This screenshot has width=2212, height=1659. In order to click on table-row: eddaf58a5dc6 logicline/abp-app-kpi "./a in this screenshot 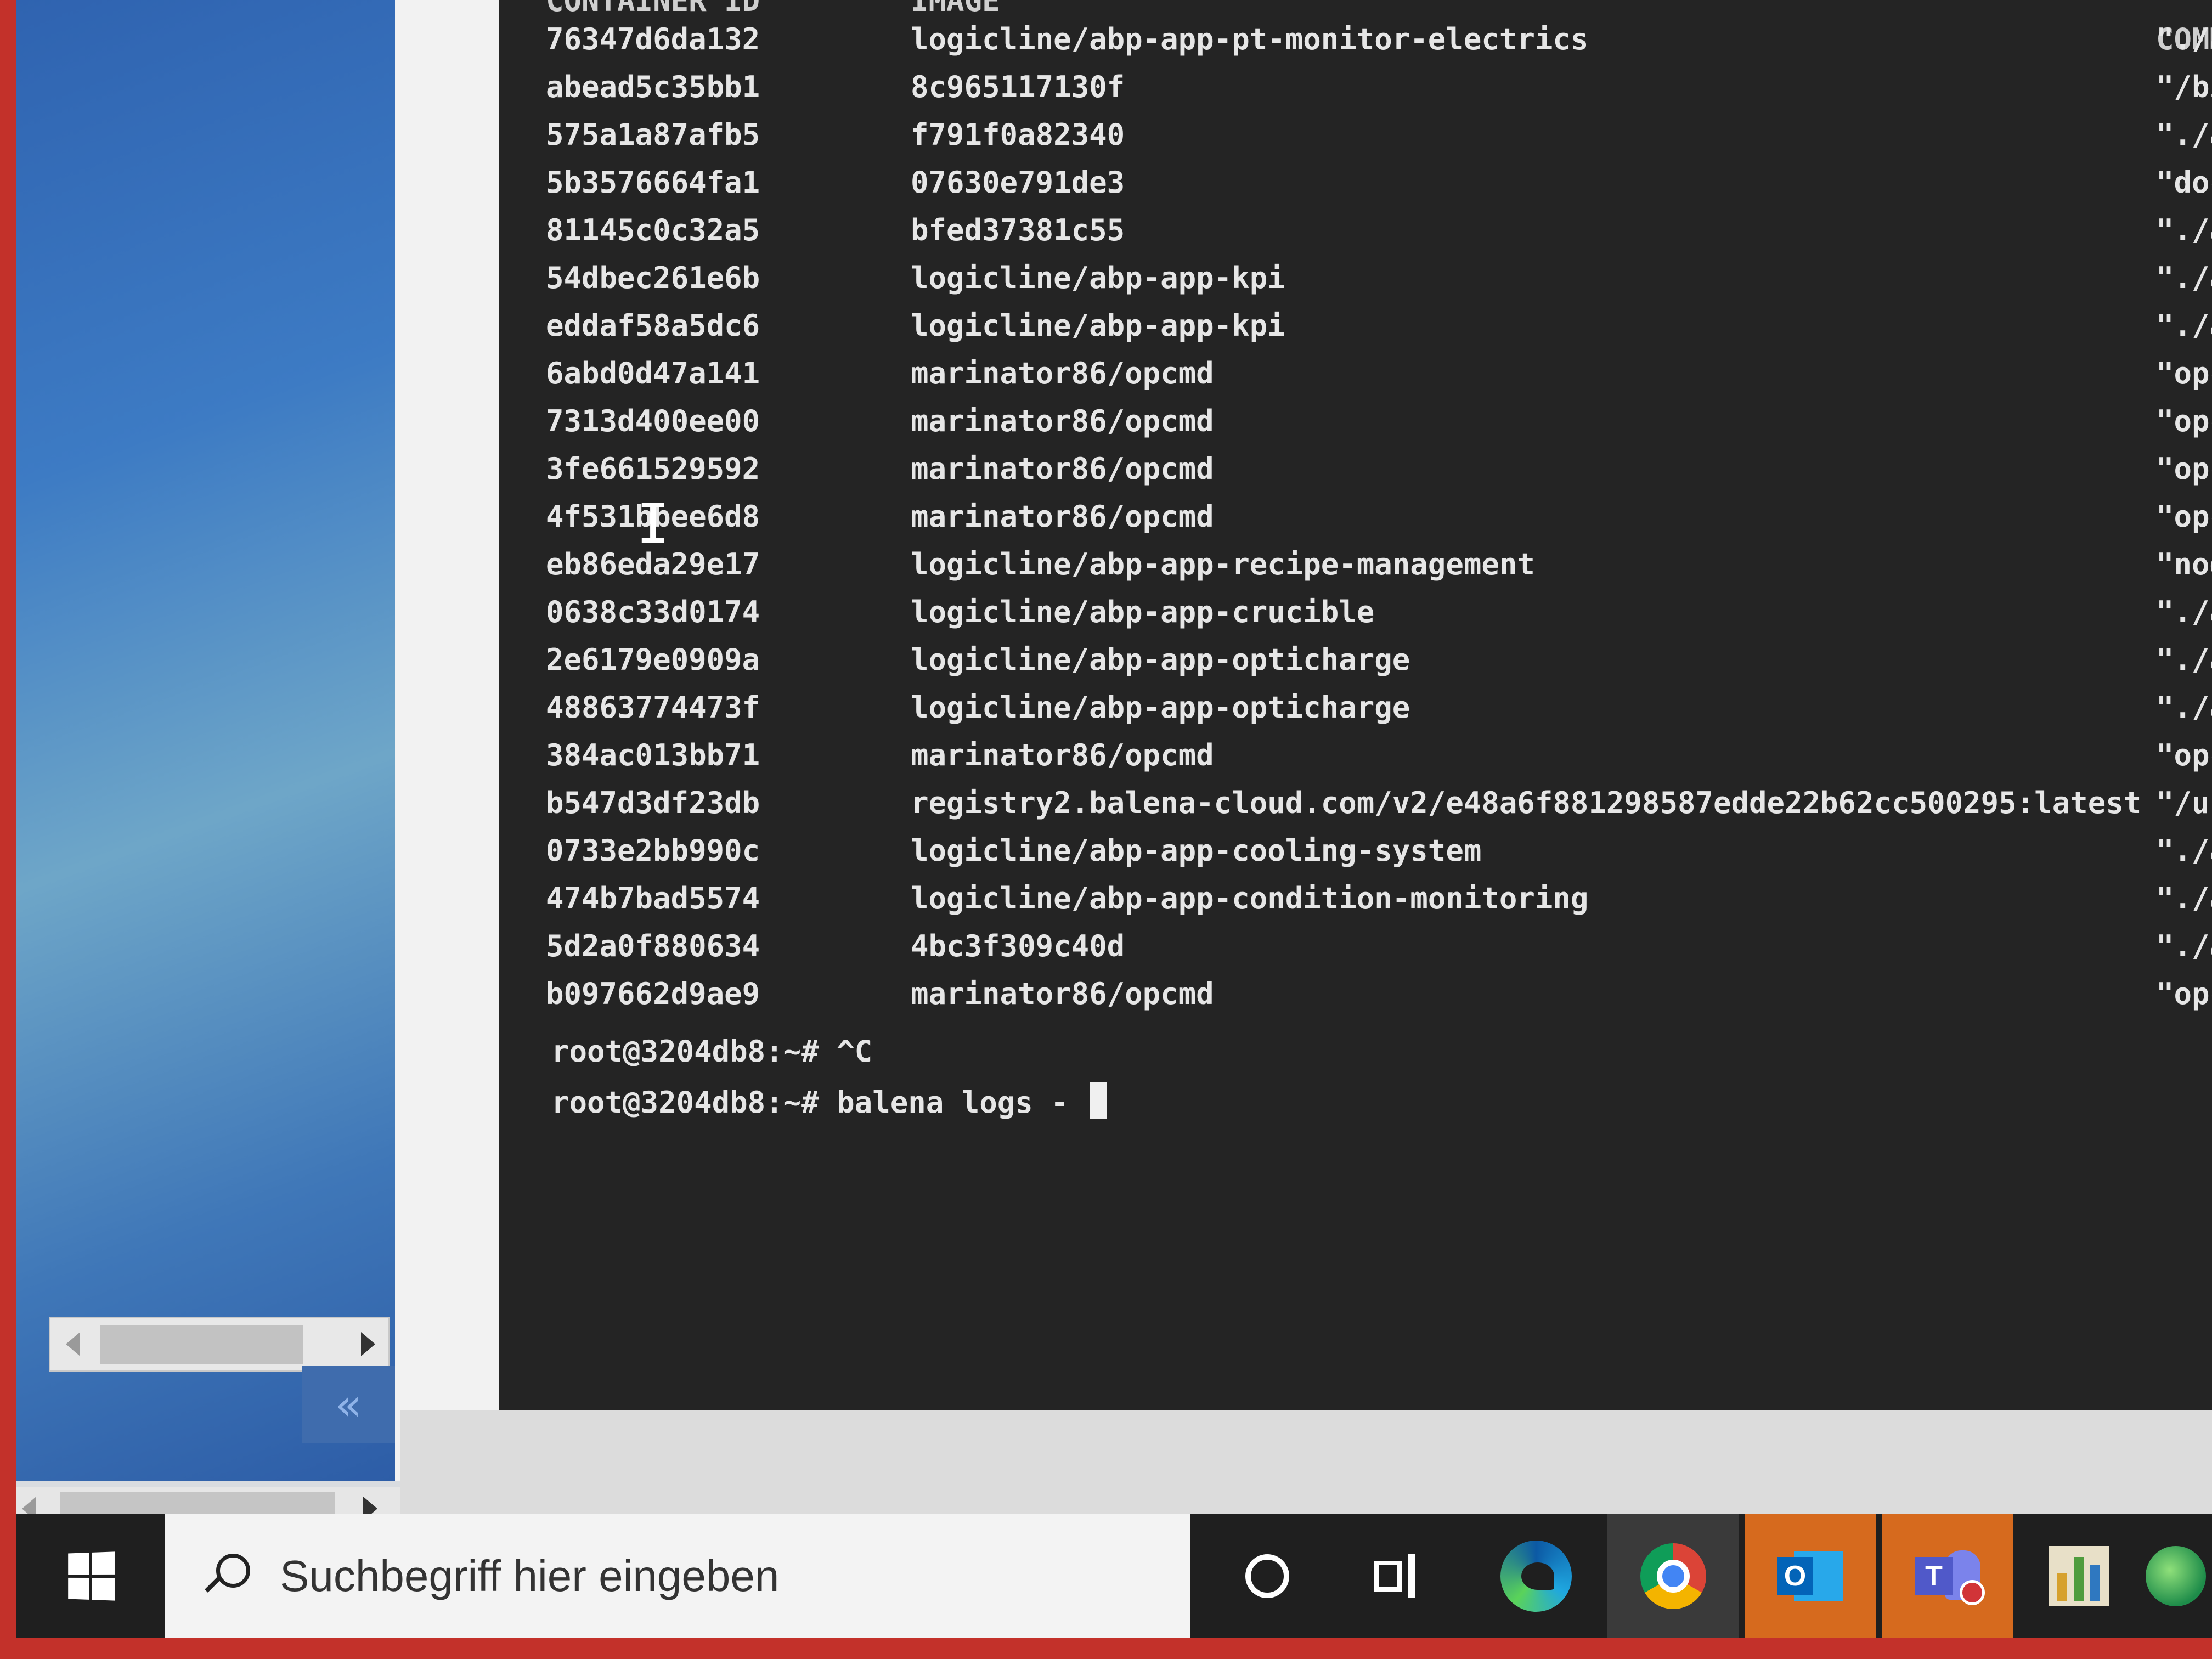, I will do `click(1355, 330)`.